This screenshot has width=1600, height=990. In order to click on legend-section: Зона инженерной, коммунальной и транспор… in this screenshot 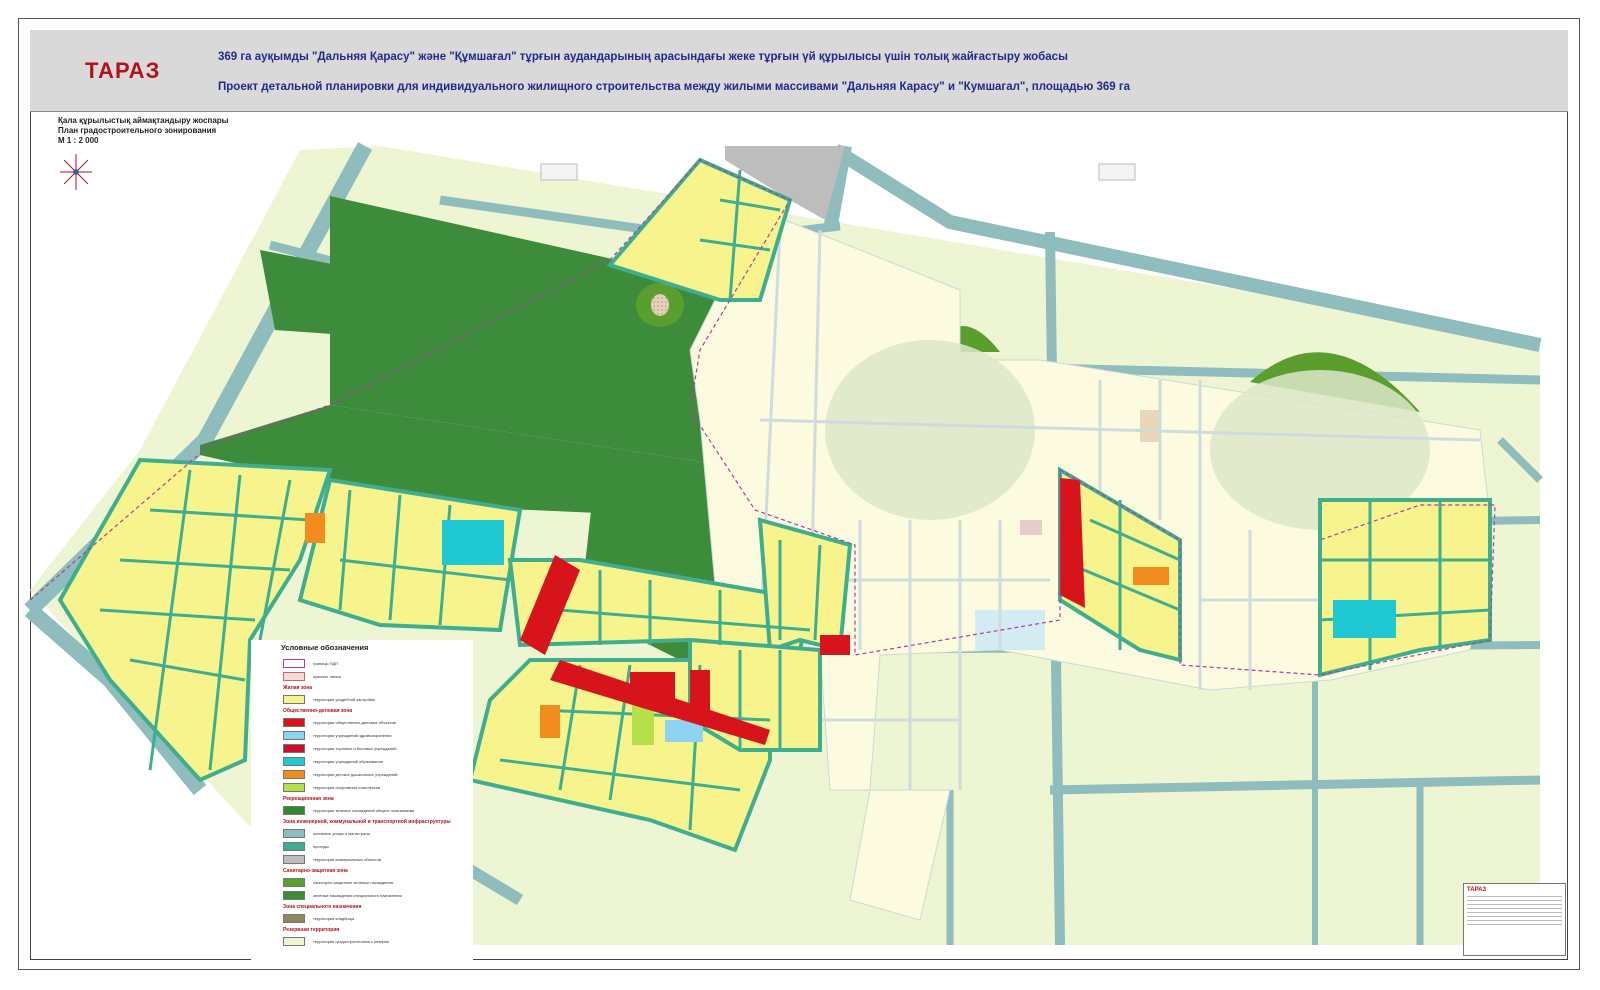, I will do `click(367, 822)`.